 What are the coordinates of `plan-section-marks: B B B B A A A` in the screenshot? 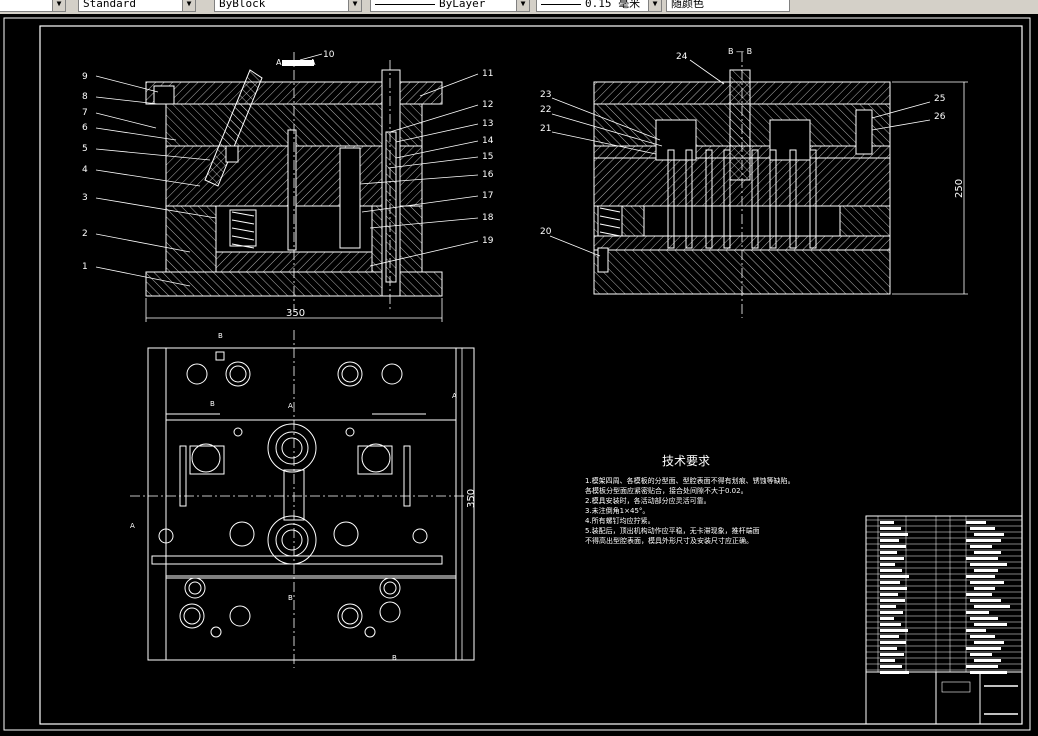 It's located at (293, 497).